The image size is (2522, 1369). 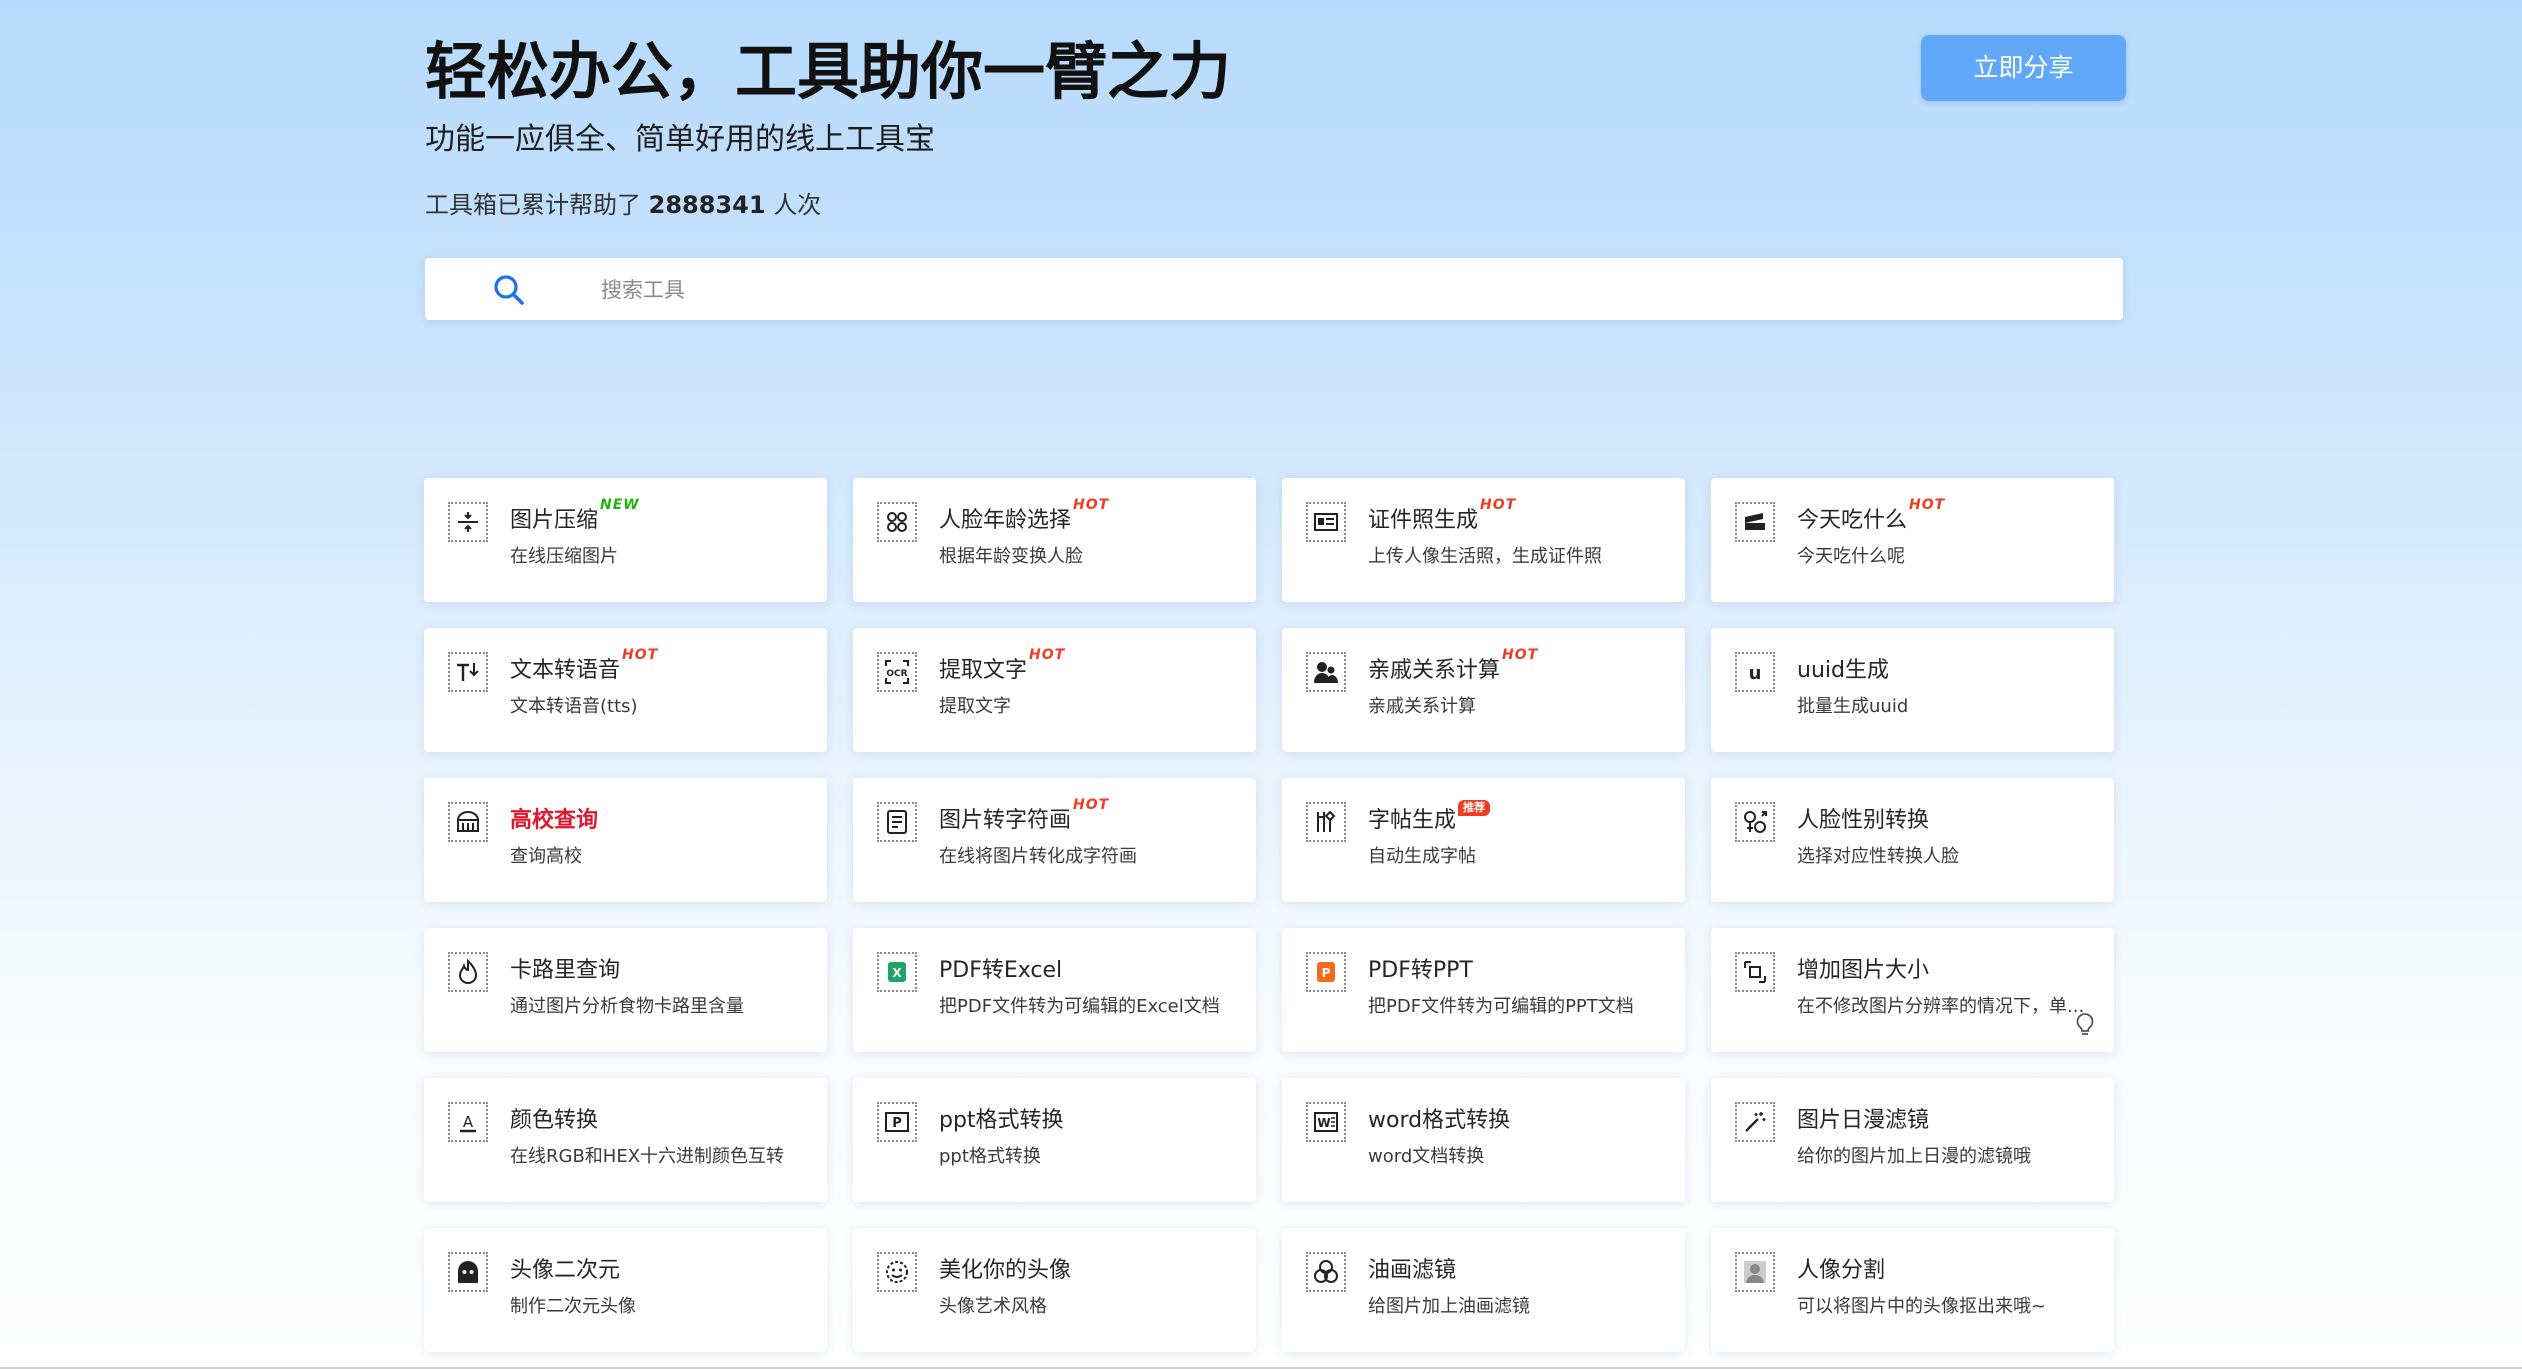 I want to click on tool-card: 卡路里查询通过图片分析食物卡路里含量, so click(x=625, y=990).